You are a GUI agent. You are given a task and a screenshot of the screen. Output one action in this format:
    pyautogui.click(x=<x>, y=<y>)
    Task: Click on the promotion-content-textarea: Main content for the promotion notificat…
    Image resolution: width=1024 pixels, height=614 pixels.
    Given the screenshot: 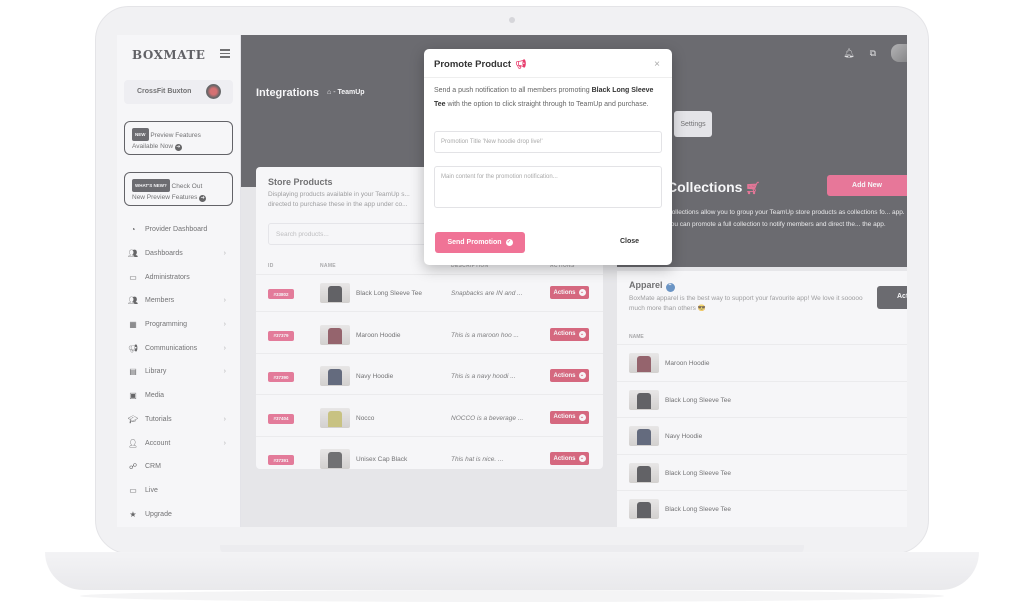 What is the action you would take?
    pyautogui.click(x=548, y=187)
    